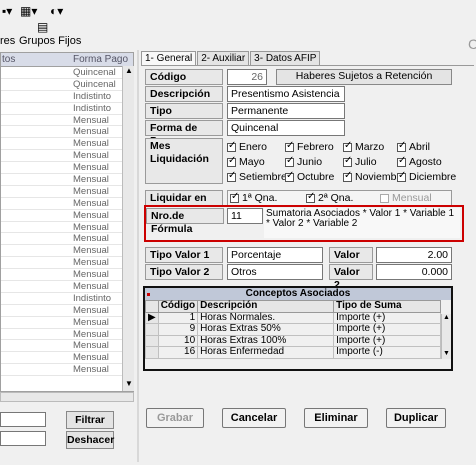 The width and height of the screenshot is (476, 465). Describe the element at coordinates (414, 255) in the screenshot. I see `valor1-field: 2.00` at that location.